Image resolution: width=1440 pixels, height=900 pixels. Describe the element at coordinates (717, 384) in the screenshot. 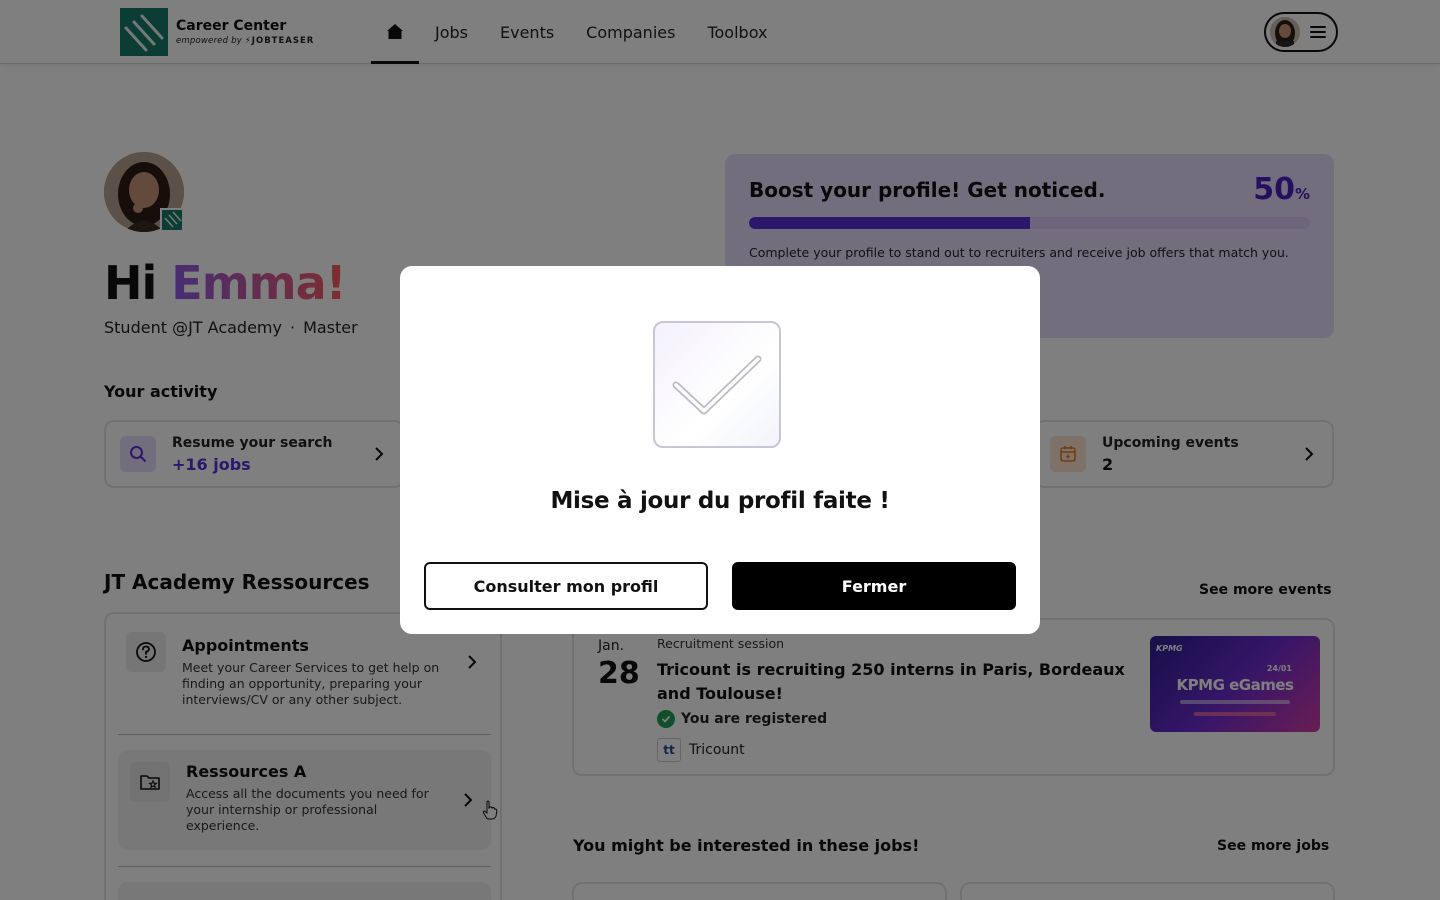

I see `checkmark-icon` at that location.